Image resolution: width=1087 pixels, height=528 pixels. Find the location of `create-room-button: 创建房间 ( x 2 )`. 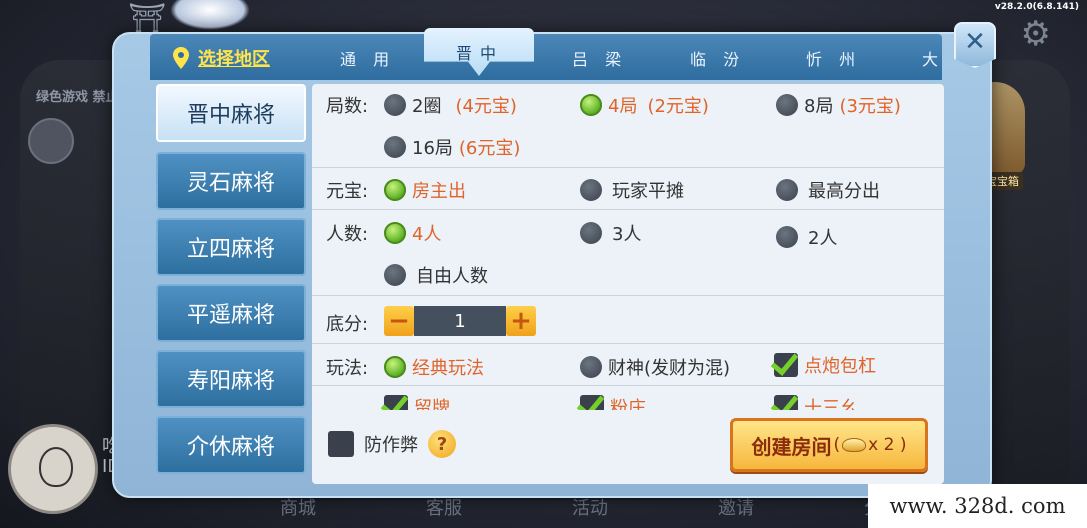

create-room-button: 创建房间 ( x 2 ) is located at coordinates (829, 445).